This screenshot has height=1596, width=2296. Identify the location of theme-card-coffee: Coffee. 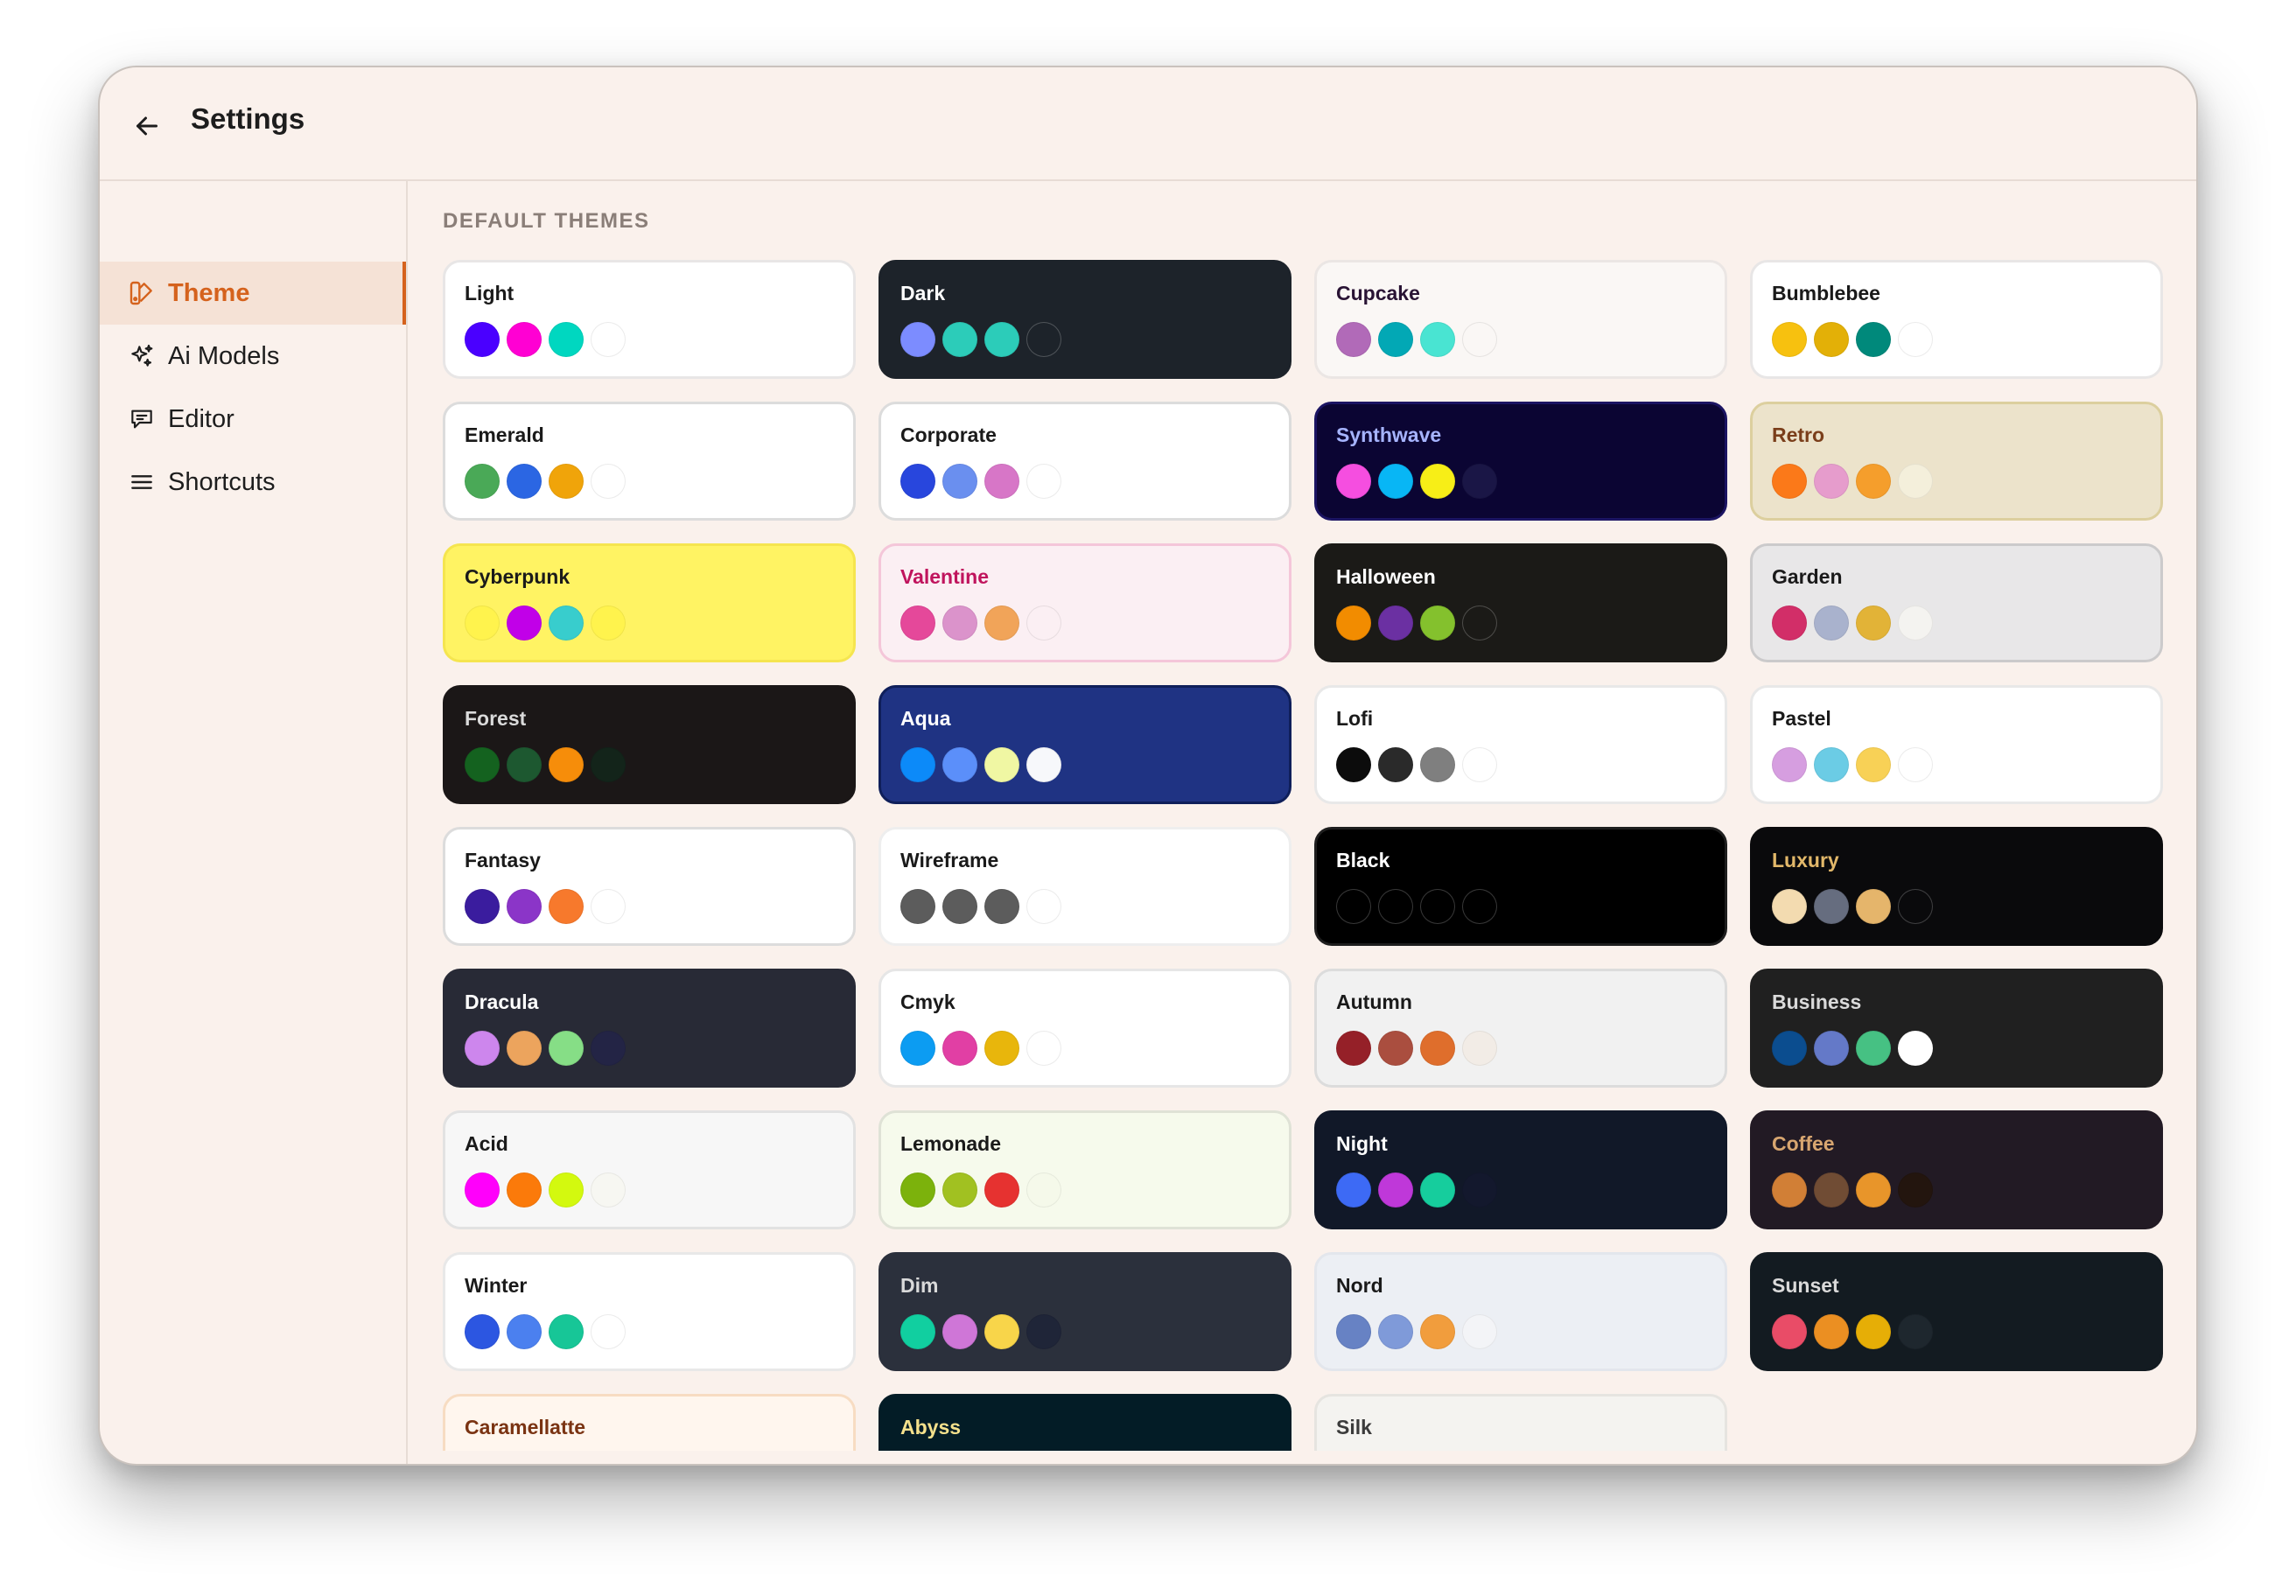
(1956, 1169).